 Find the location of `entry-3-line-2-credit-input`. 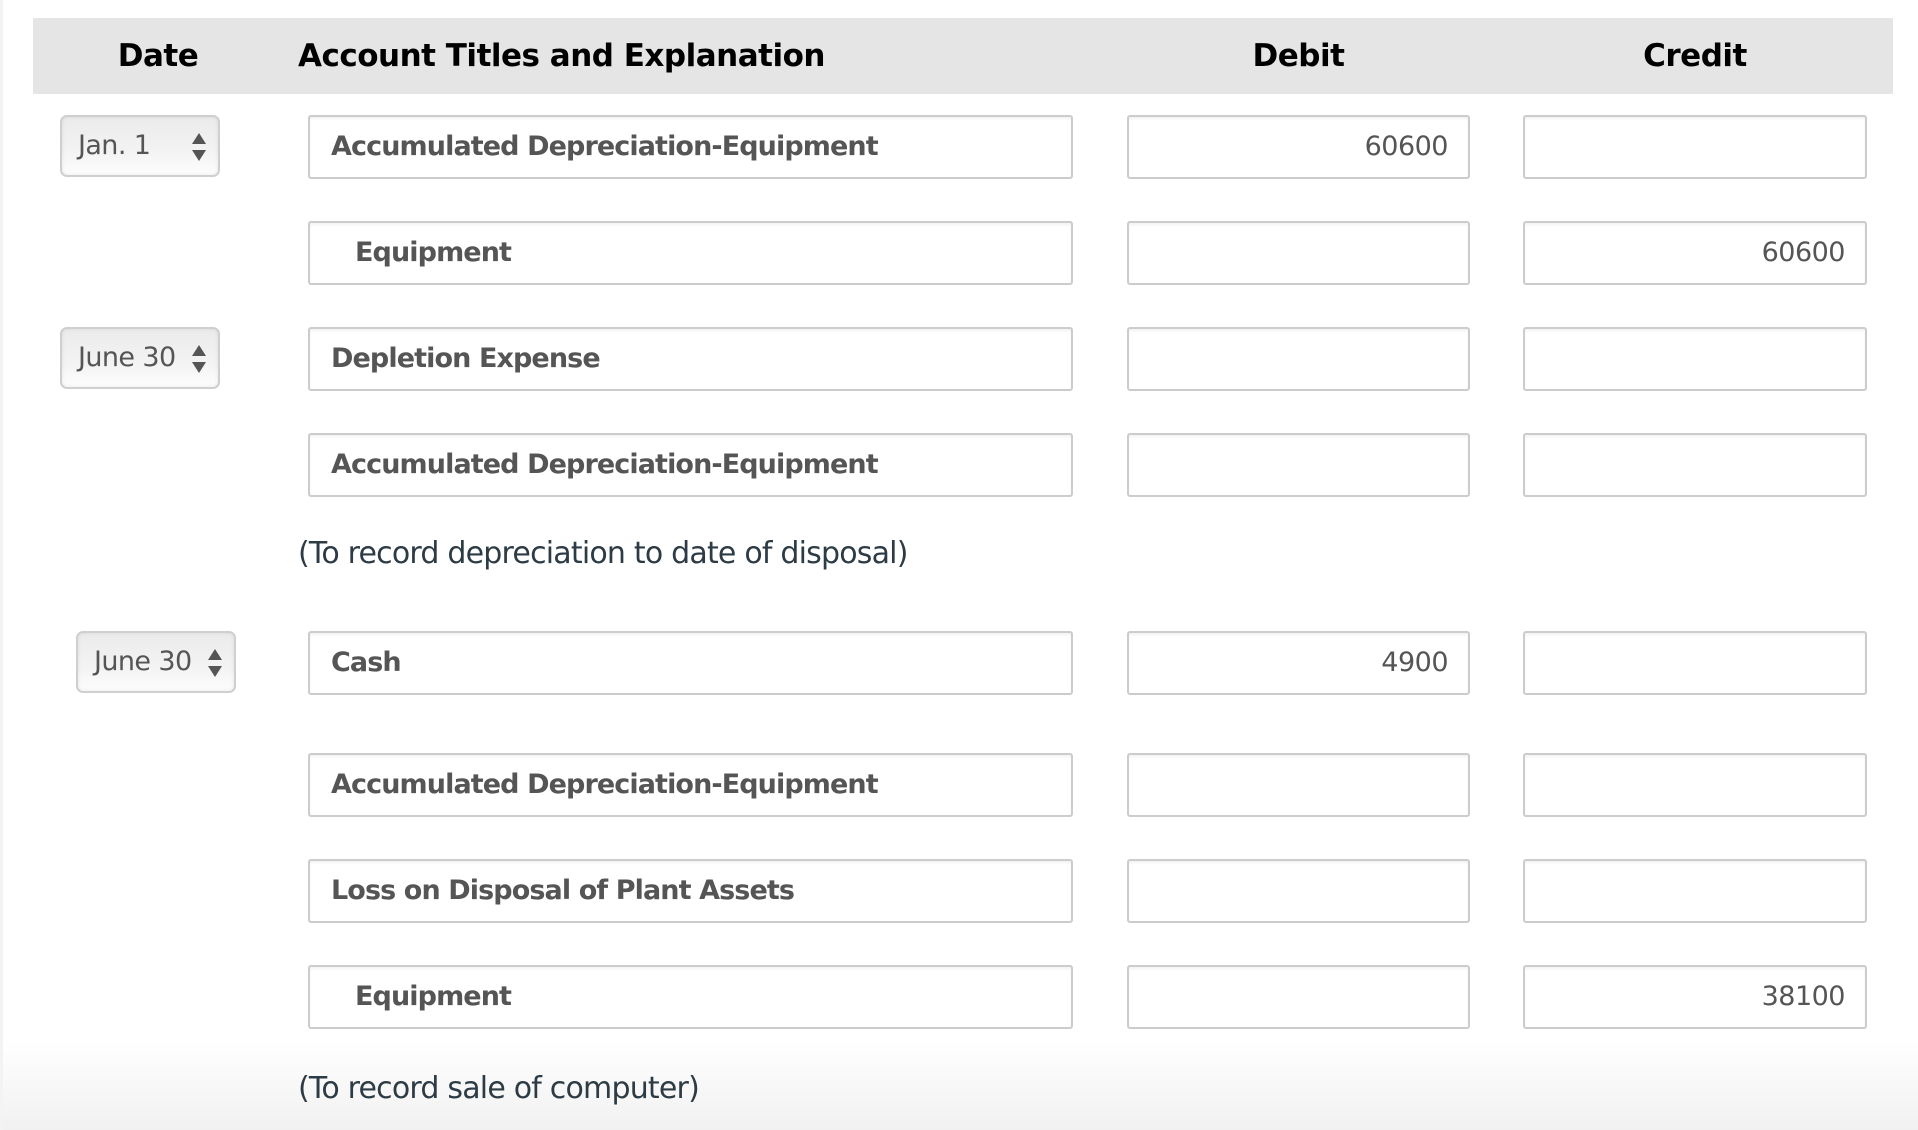

entry-3-line-2-credit-input is located at coordinates (1695, 785).